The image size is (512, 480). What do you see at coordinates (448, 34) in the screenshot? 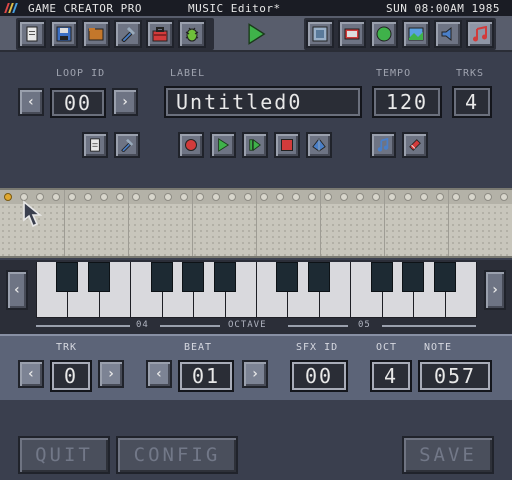
I see `sound-editor-button` at bounding box center [448, 34].